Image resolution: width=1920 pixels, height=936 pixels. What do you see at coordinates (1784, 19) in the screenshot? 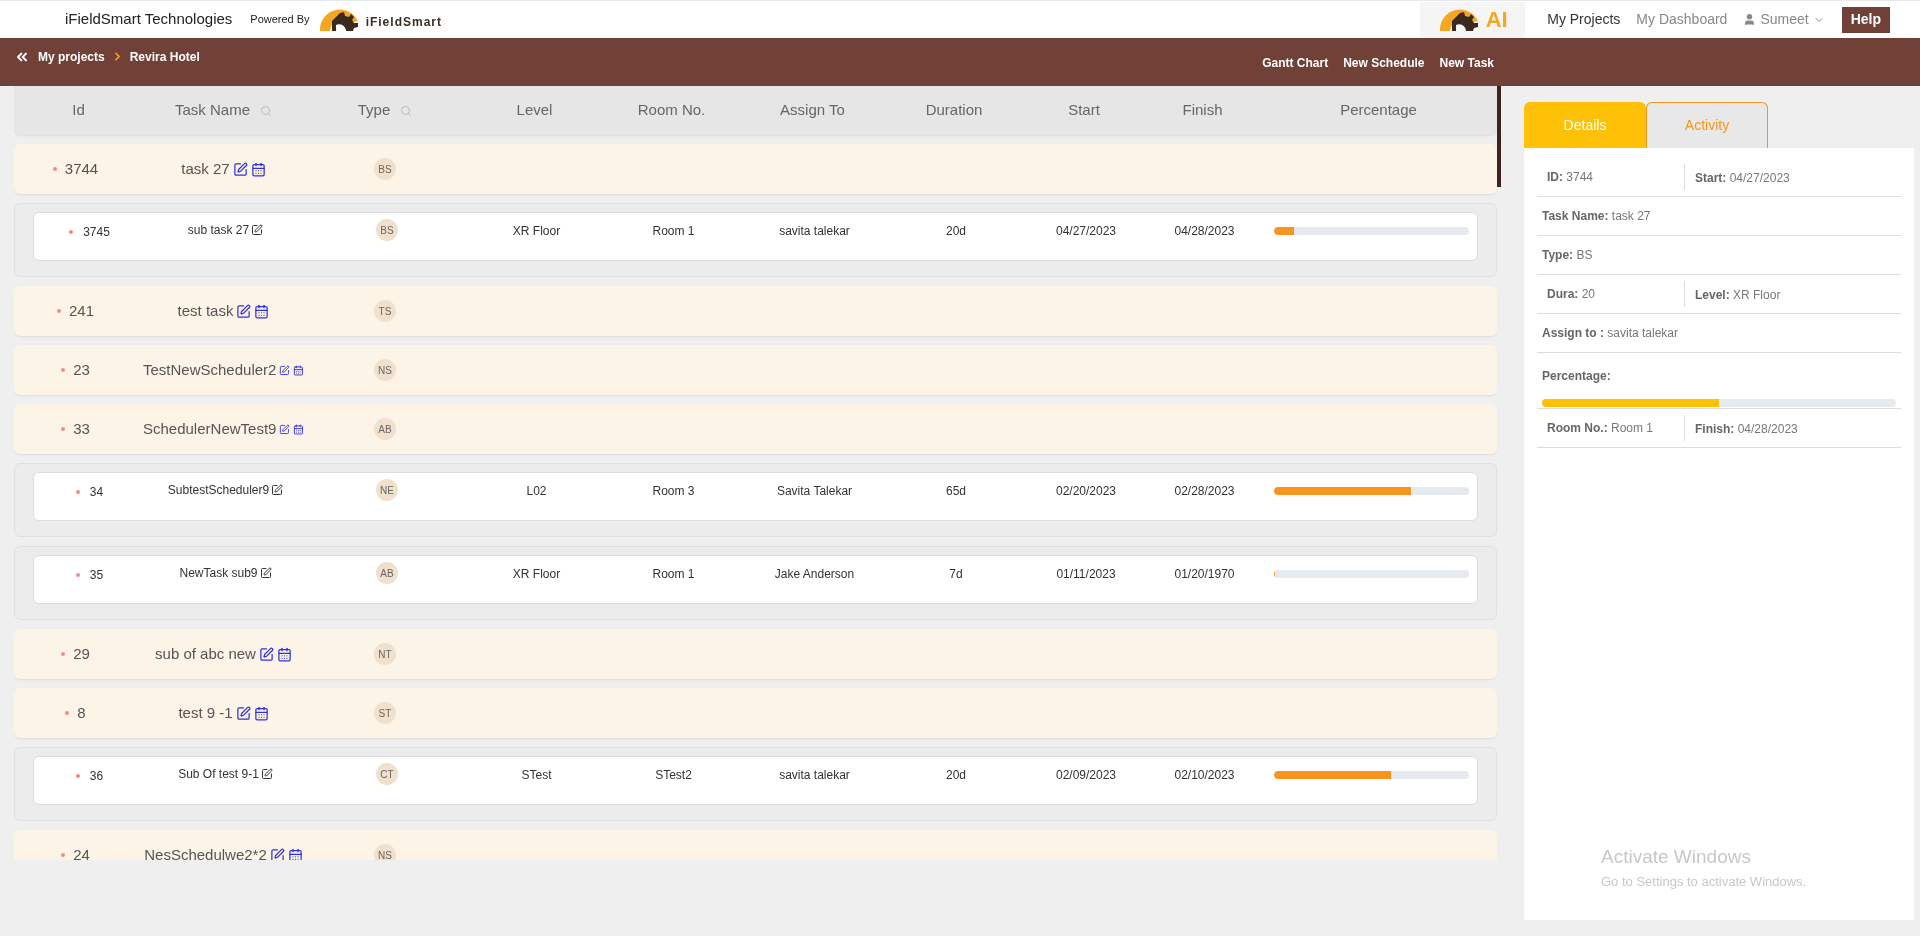
I see `user-menu: Sumeet` at bounding box center [1784, 19].